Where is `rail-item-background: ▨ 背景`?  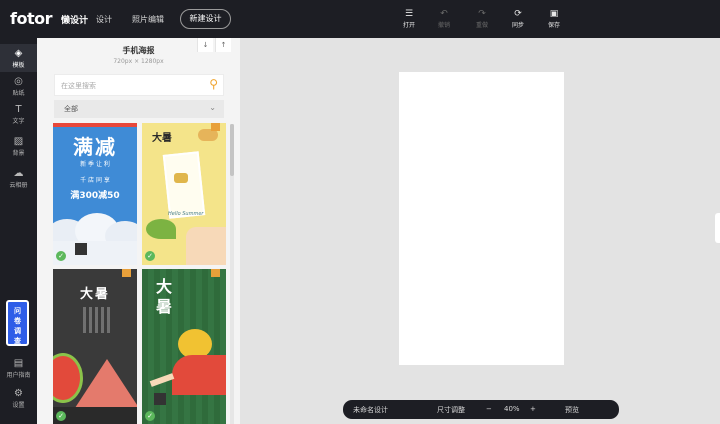 rail-item-background: ▨ 背景 is located at coordinates (18, 146).